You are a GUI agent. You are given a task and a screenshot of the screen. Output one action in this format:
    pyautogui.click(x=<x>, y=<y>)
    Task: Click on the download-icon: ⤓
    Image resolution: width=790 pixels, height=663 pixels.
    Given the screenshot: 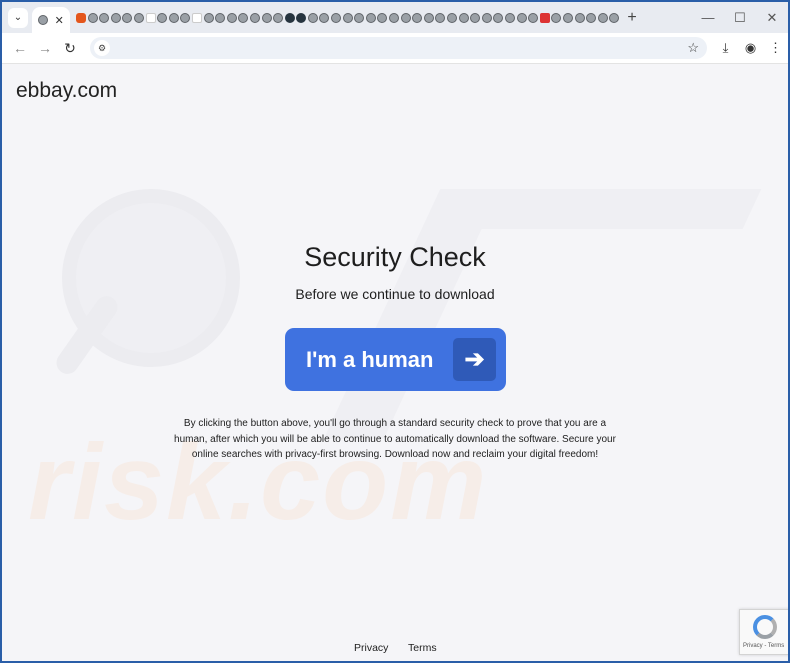 What is the action you would take?
    pyautogui.click(x=725, y=48)
    